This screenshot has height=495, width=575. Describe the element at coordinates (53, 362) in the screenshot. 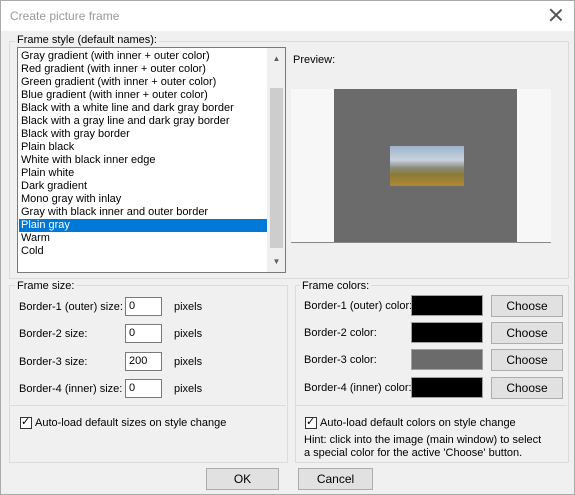

I see `size-row-label: Border-3 size:` at that location.